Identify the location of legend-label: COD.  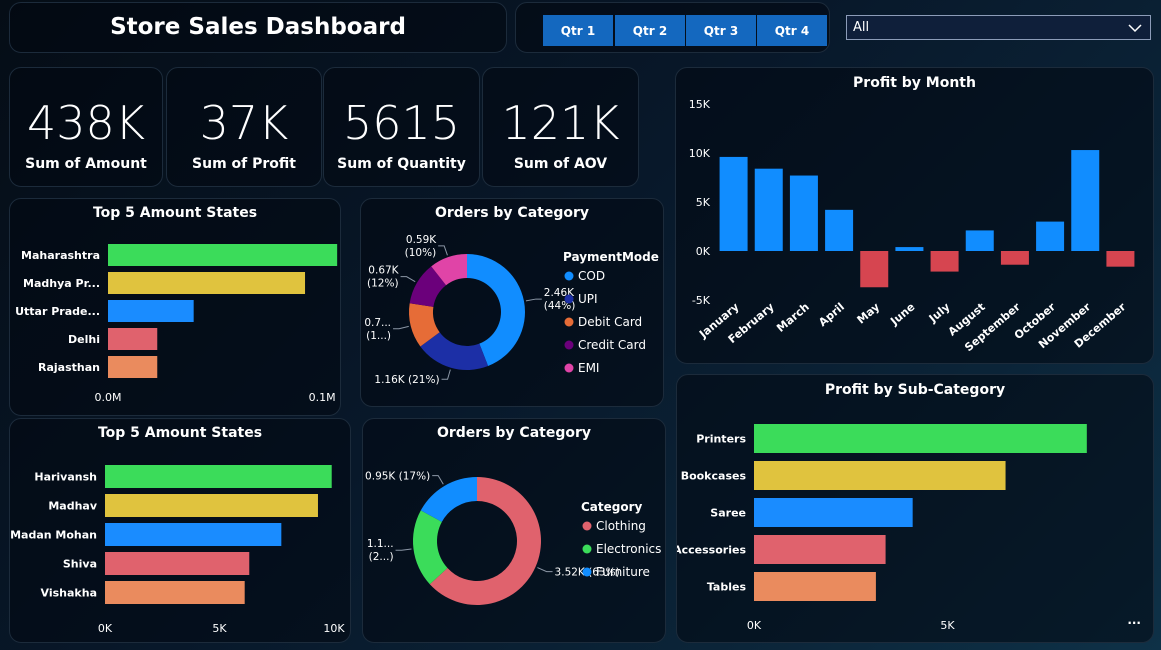
(591, 276).